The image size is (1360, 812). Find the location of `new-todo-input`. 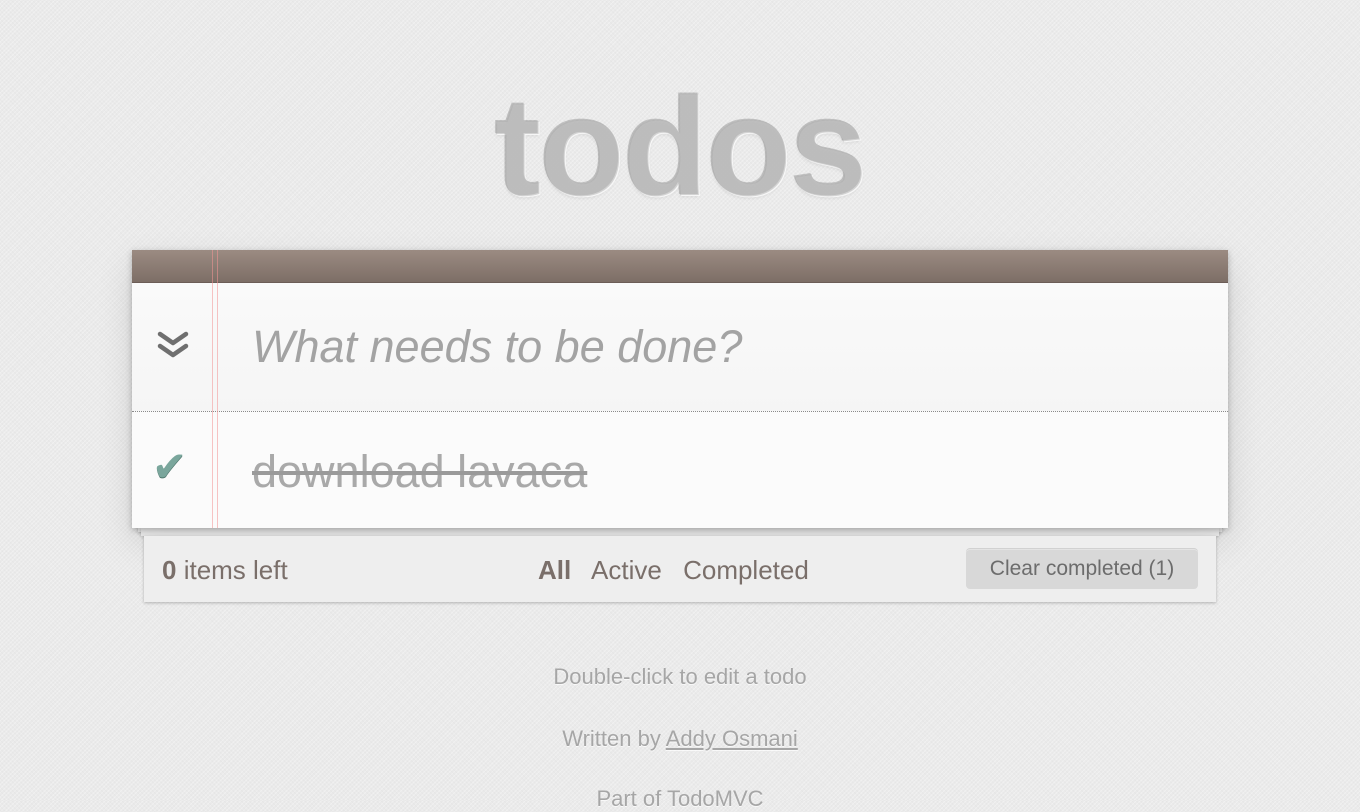

new-todo-input is located at coordinates (722, 347).